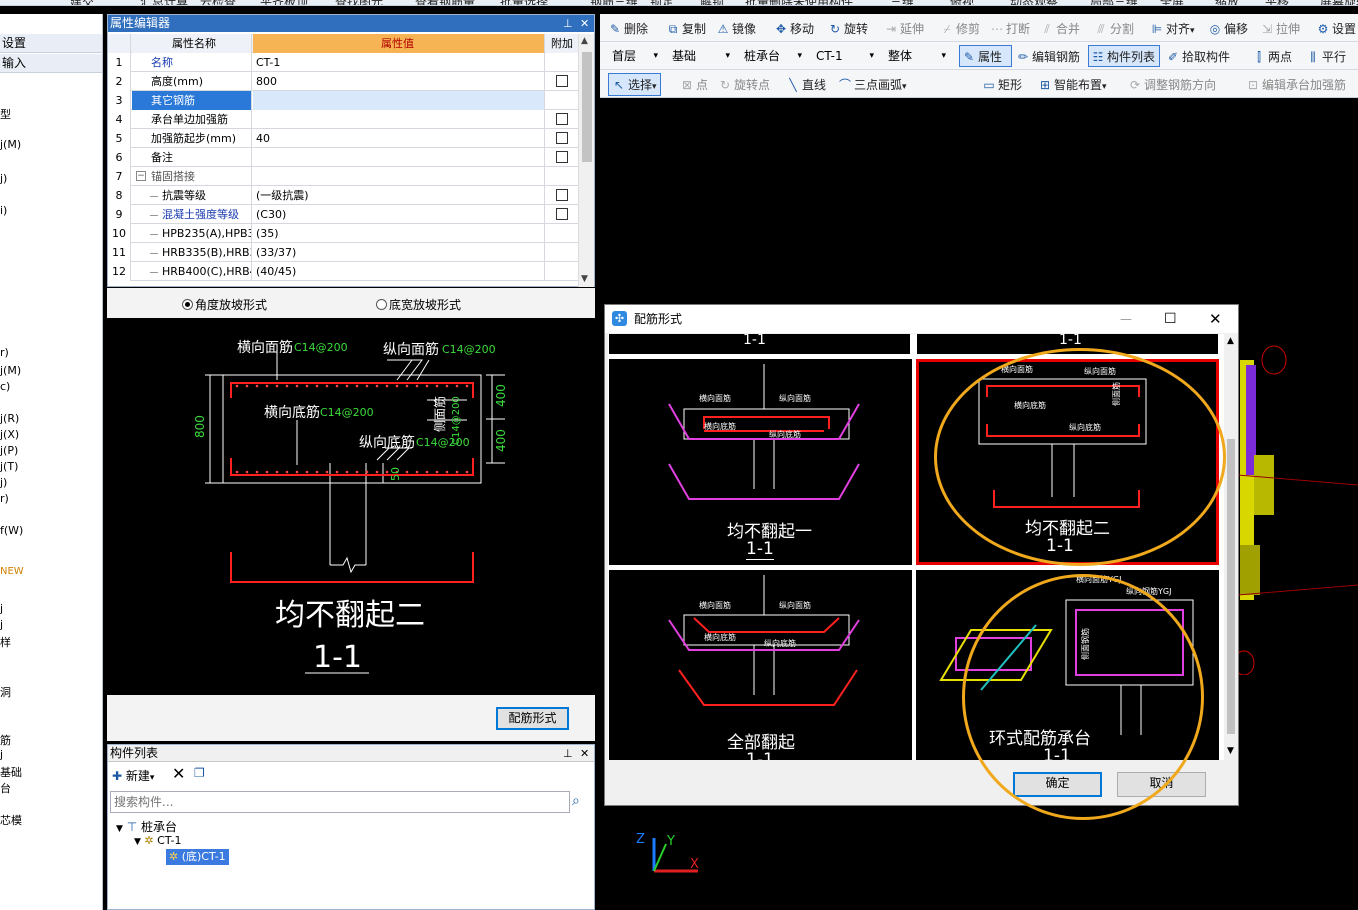  I want to click on toolbar-button: ⫽ 合并, so click(1060, 28).